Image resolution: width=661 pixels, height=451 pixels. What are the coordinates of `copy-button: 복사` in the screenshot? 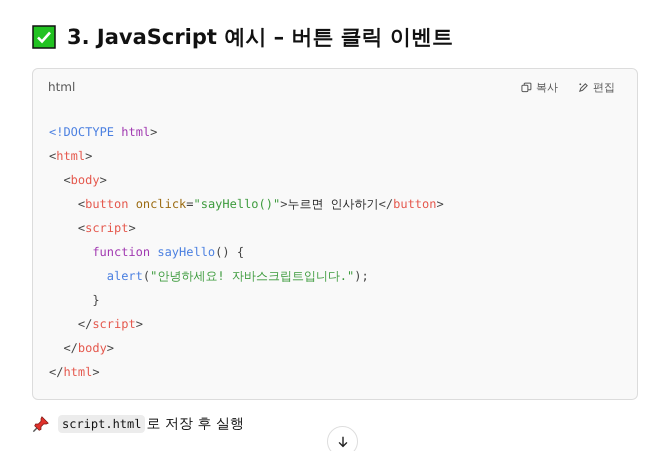 It's located at (539, 87).